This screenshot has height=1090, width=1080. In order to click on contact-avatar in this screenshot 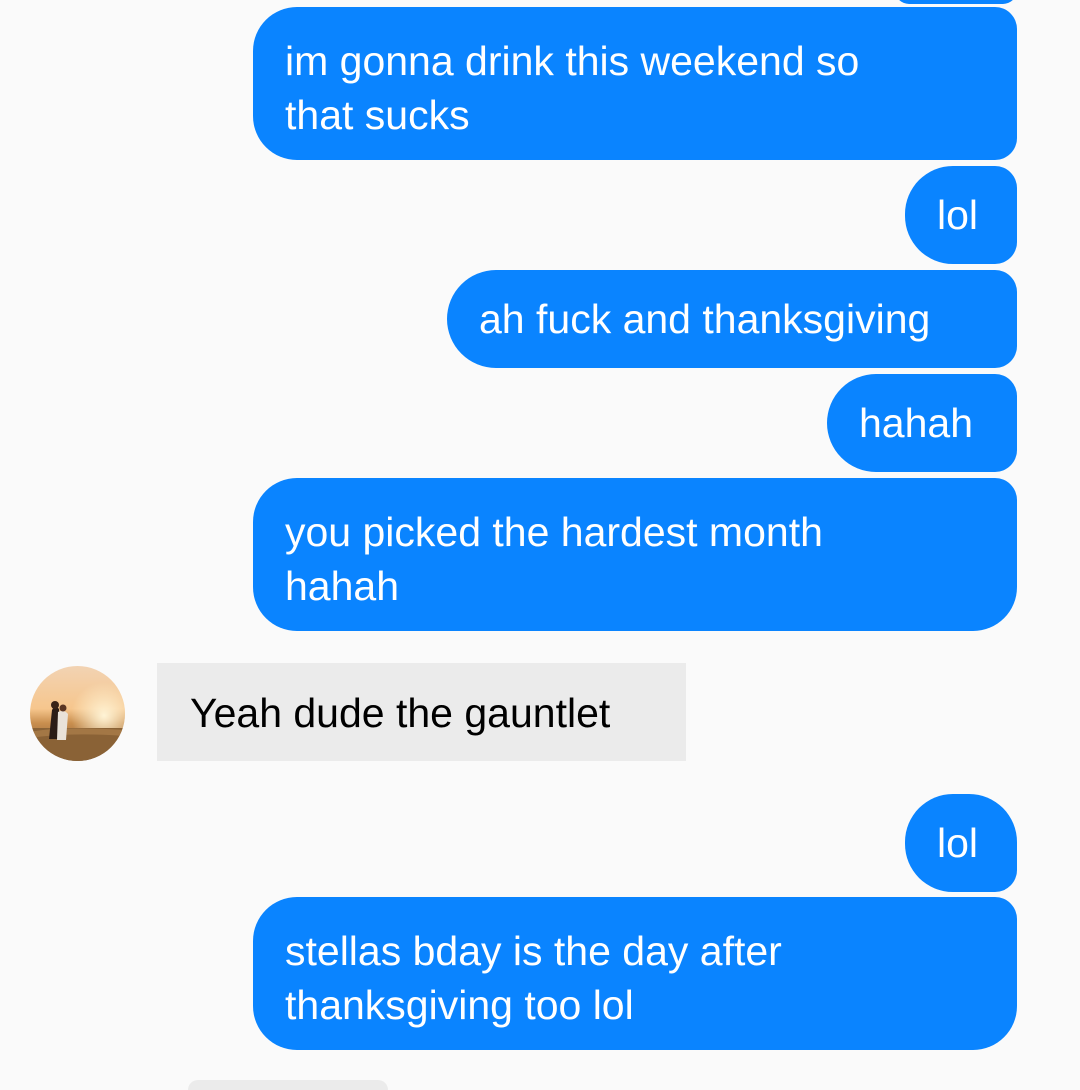, I will do `click(77, 713)`.